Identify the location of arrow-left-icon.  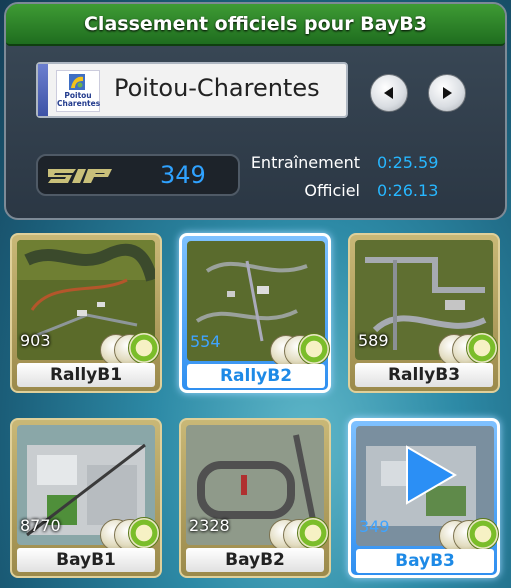
(388, 93).